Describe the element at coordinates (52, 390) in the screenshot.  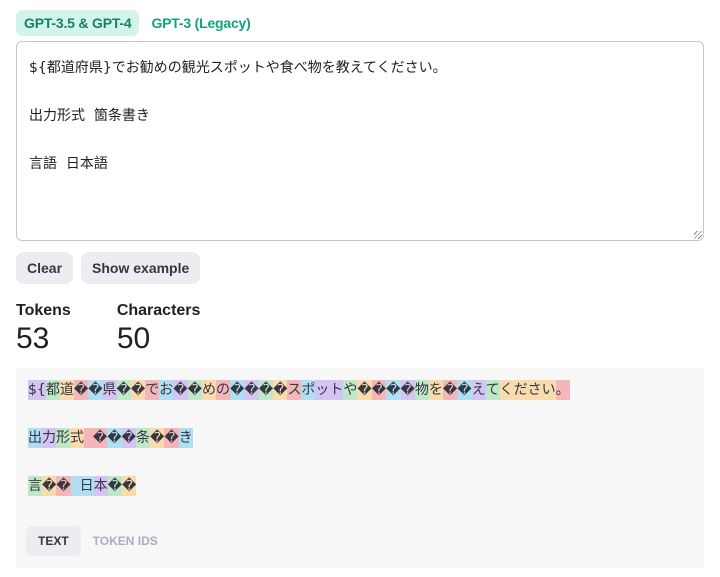
I see `token: 都` at that location.